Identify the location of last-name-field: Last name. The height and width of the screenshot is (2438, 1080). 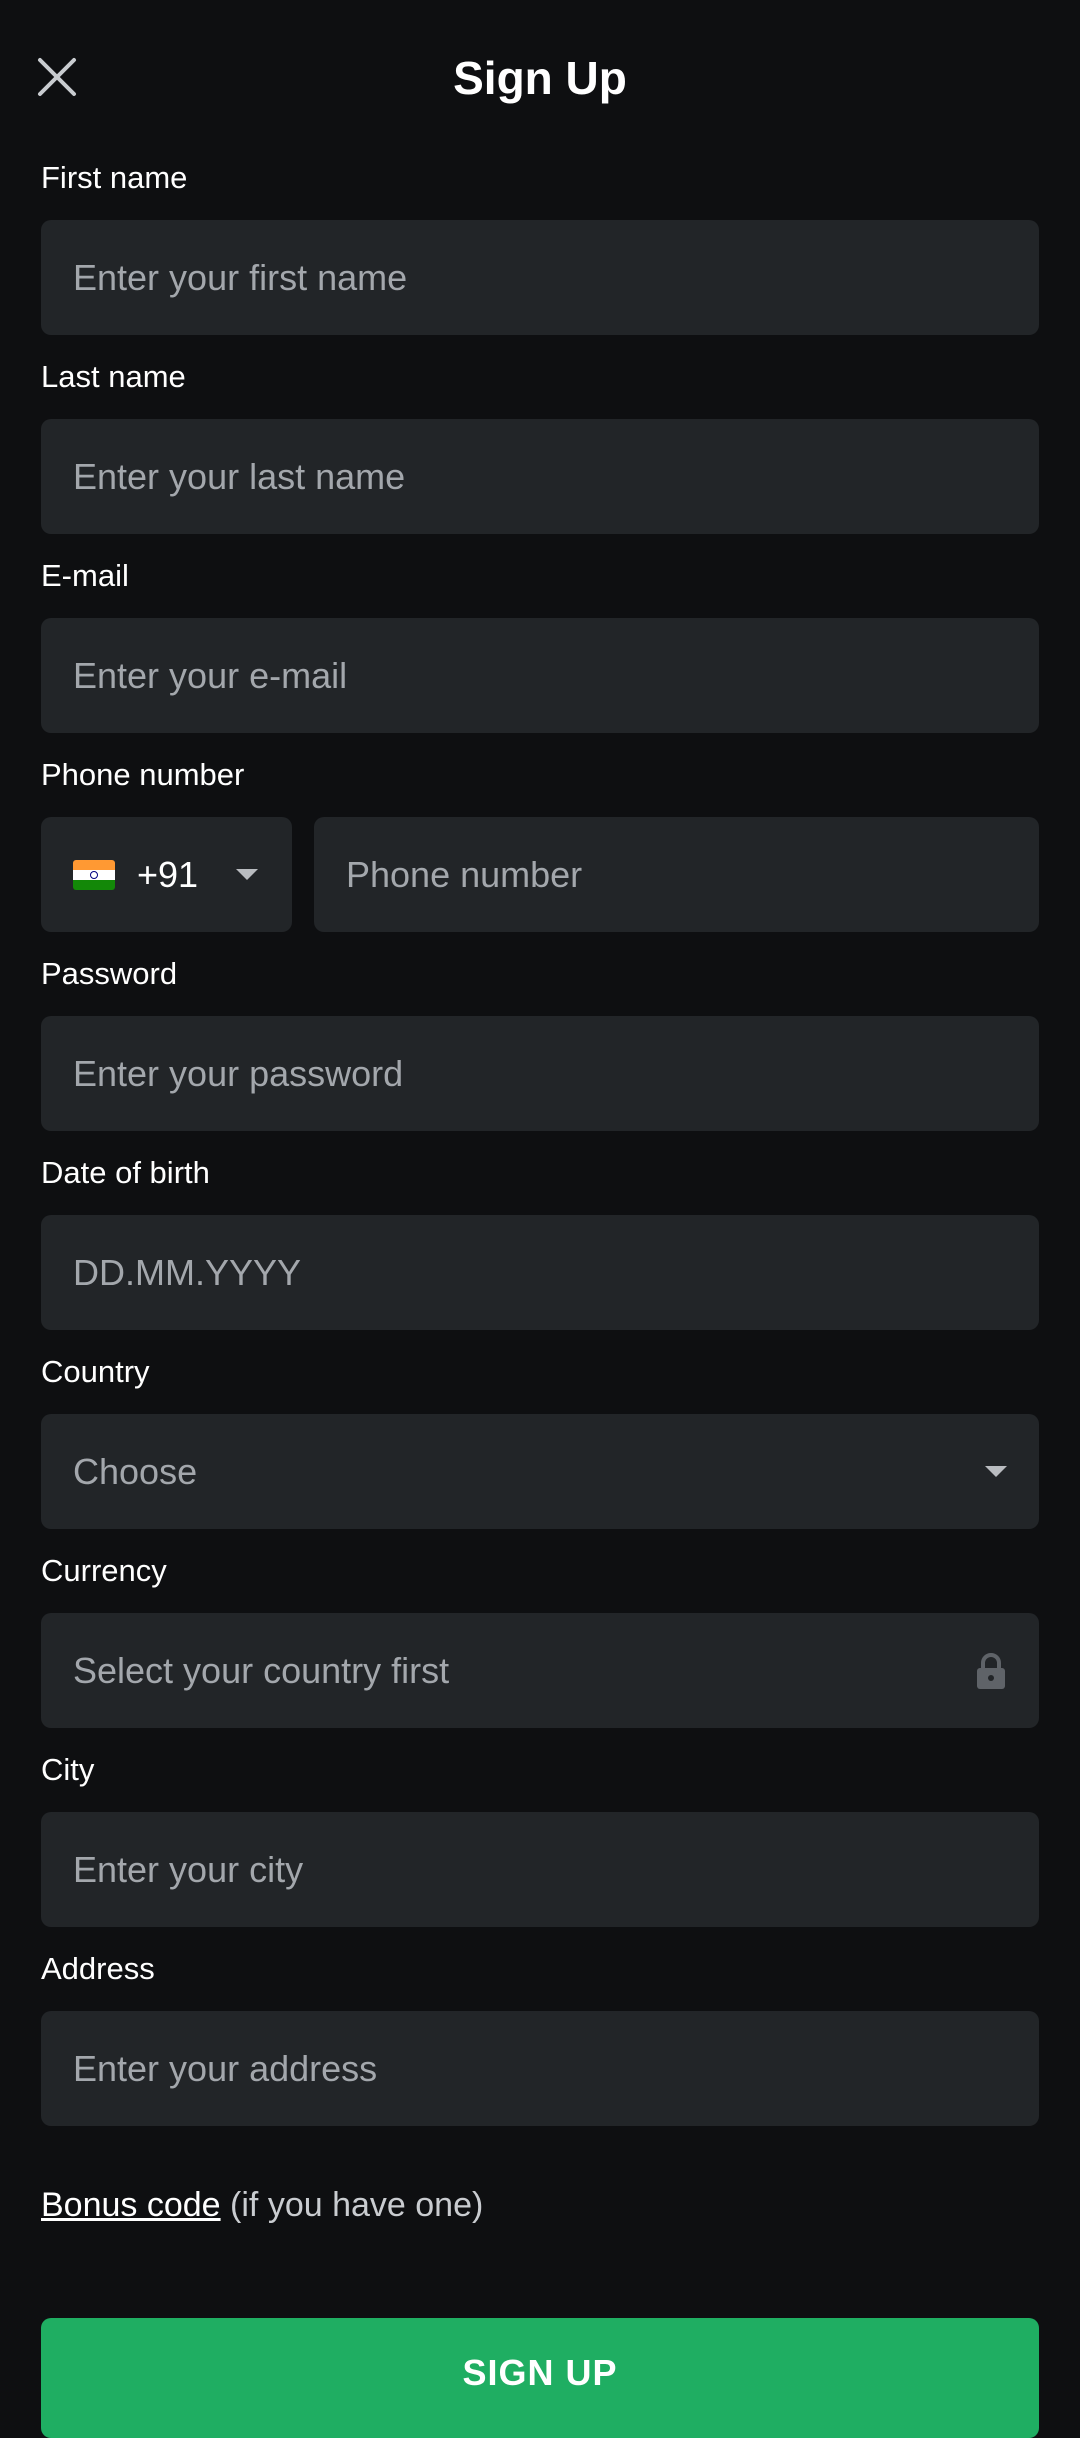
(540, 445).